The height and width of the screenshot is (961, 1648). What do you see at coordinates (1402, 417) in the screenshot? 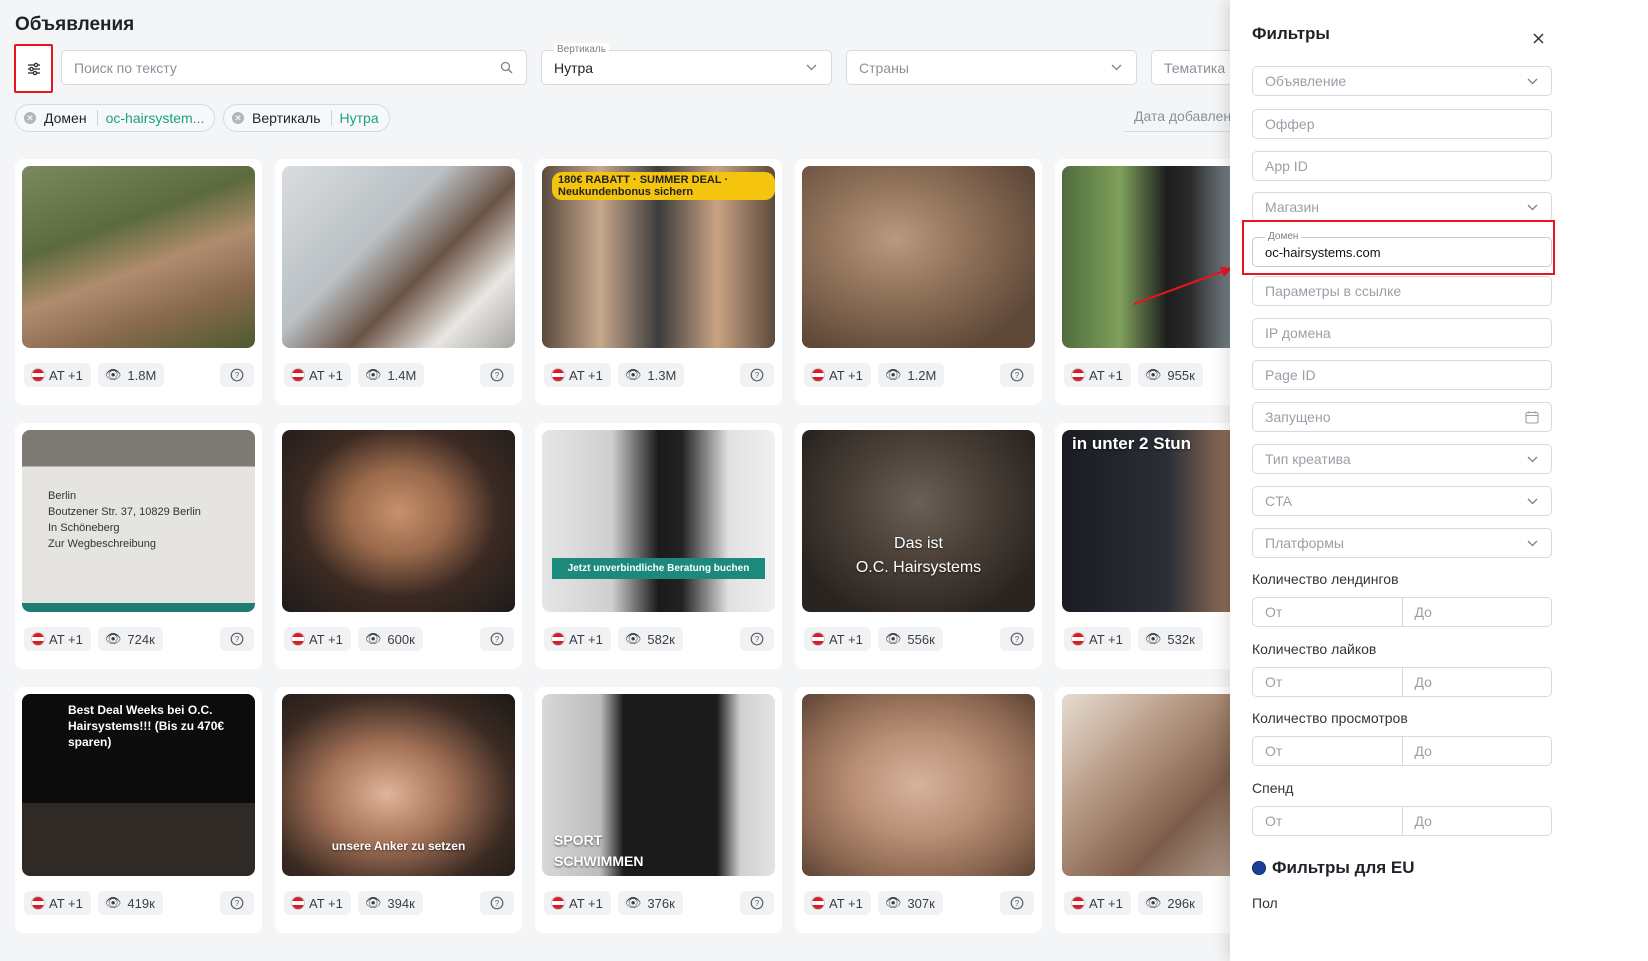
I see `launched-date-input: Запущено` at bounding box center [1402, 417].